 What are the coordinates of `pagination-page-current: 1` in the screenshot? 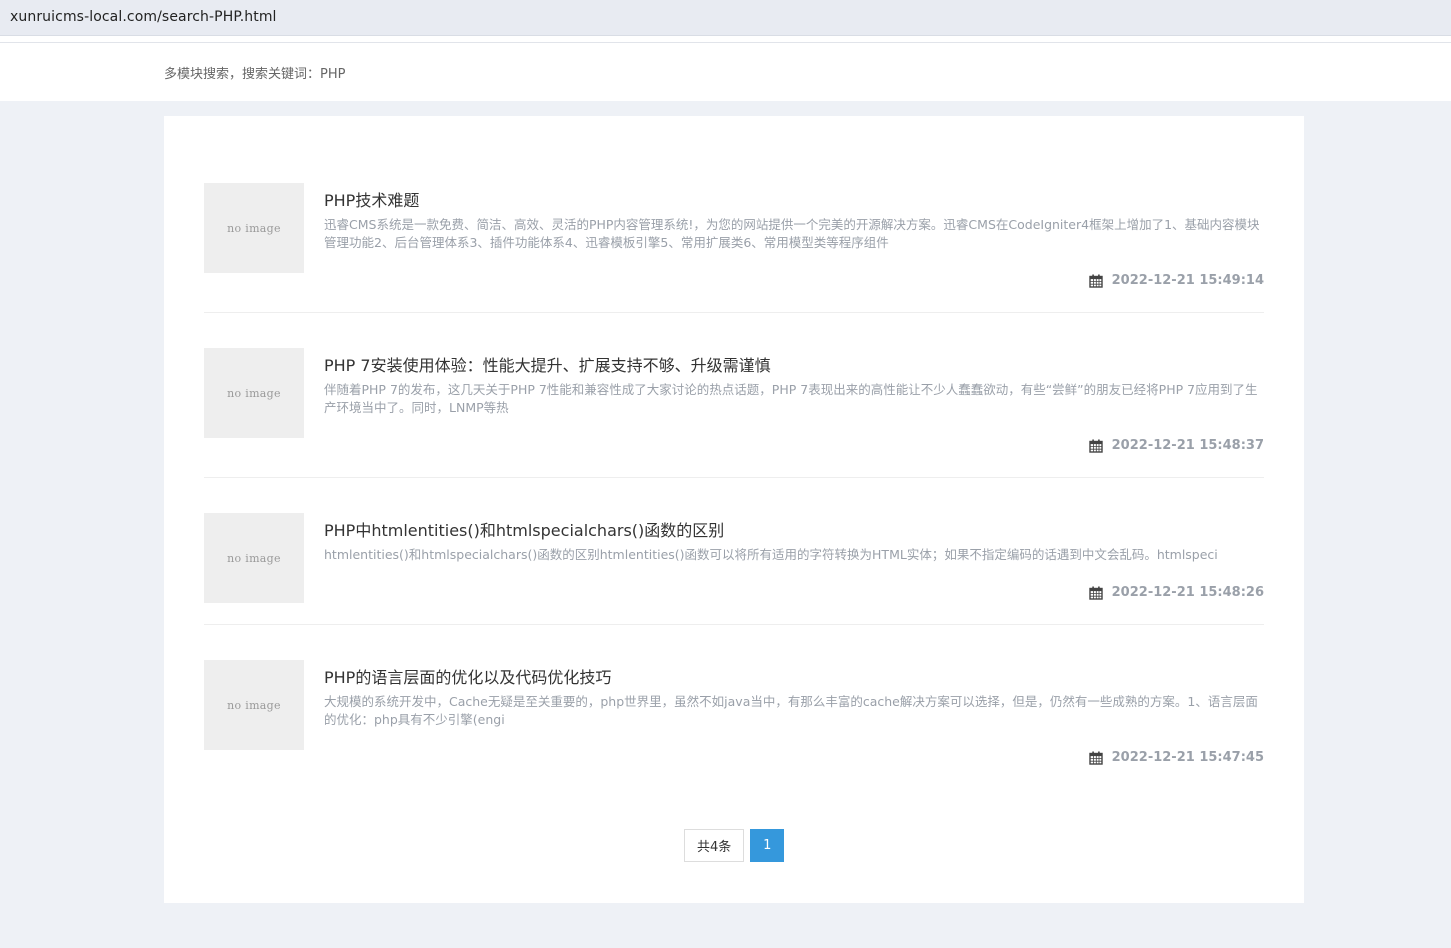 It's located at (767, 845).